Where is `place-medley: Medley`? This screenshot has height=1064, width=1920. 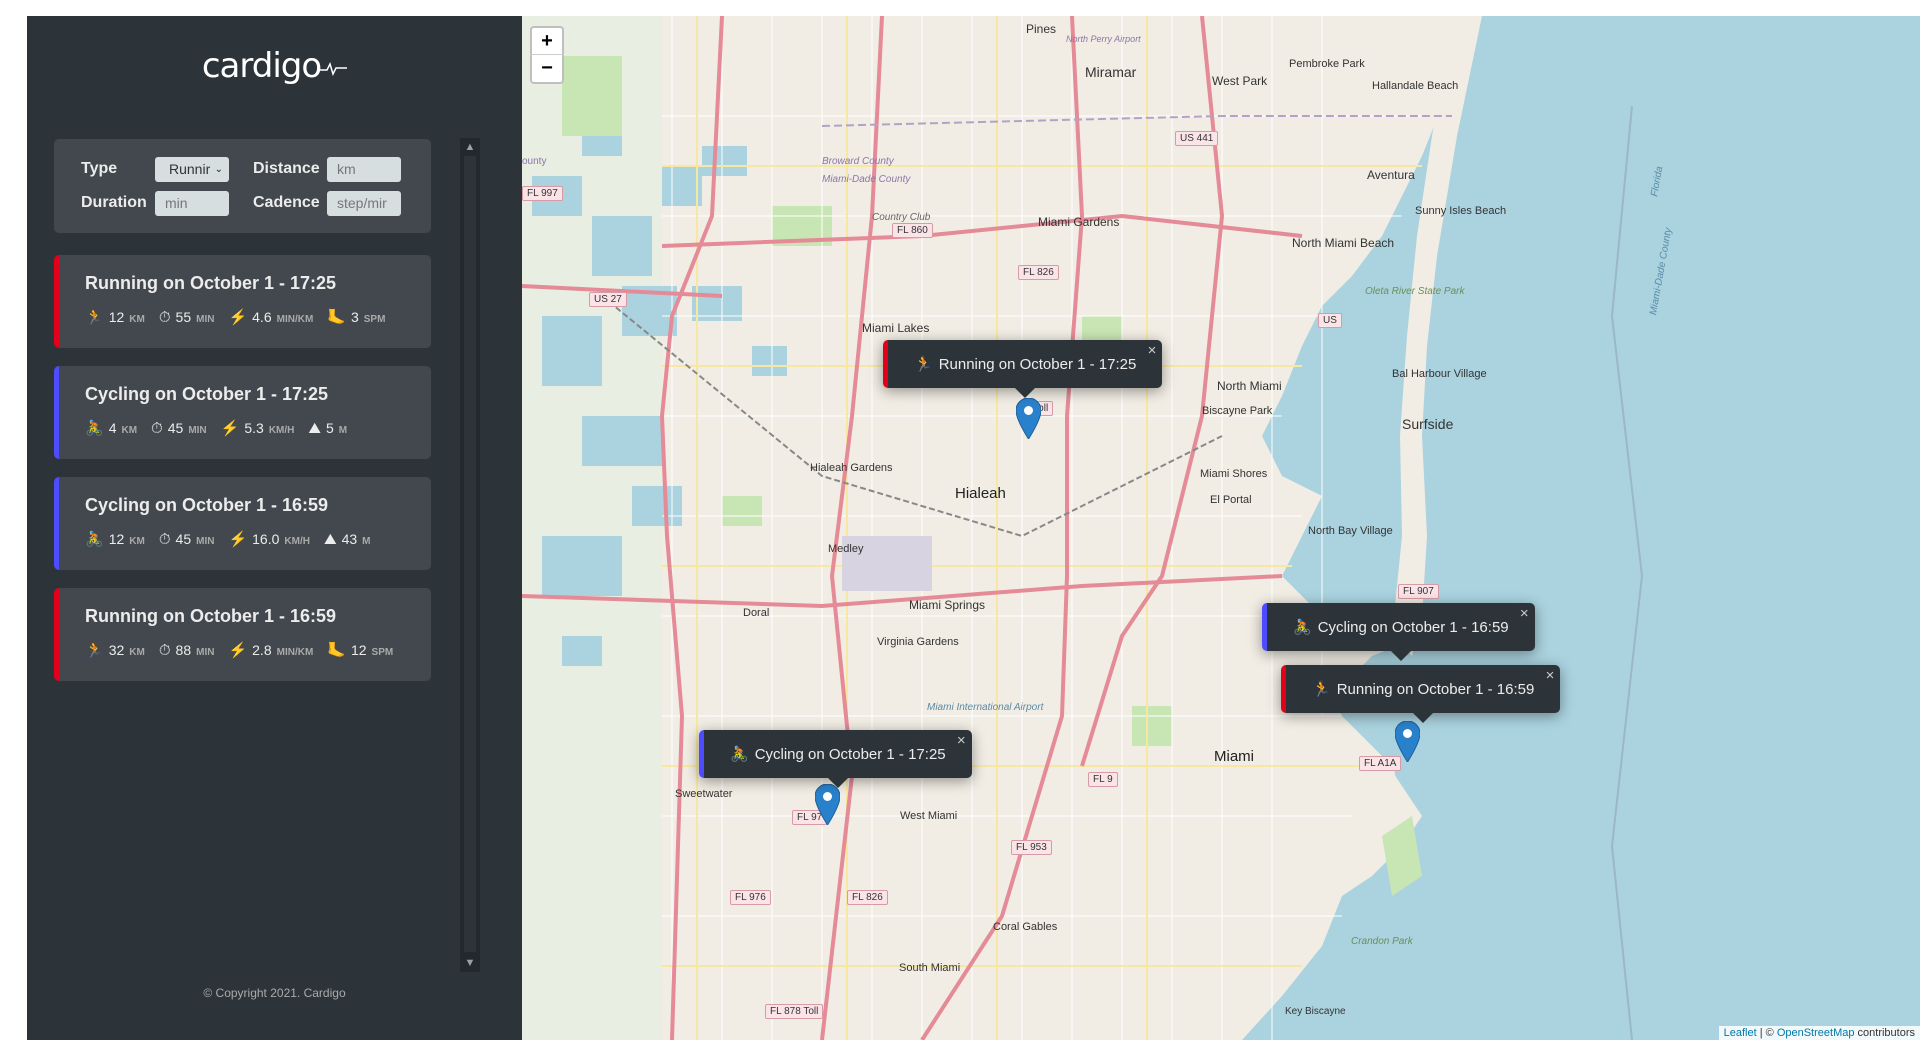 place-medley: Medley is located at coordinates (846, 549).